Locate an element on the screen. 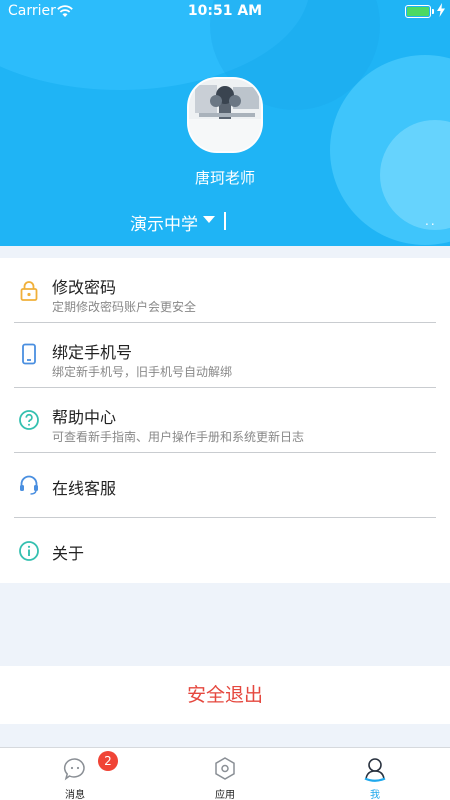 This screenshot has width=450, height=800. more-dots: .. is located at coordinates (431, 221).